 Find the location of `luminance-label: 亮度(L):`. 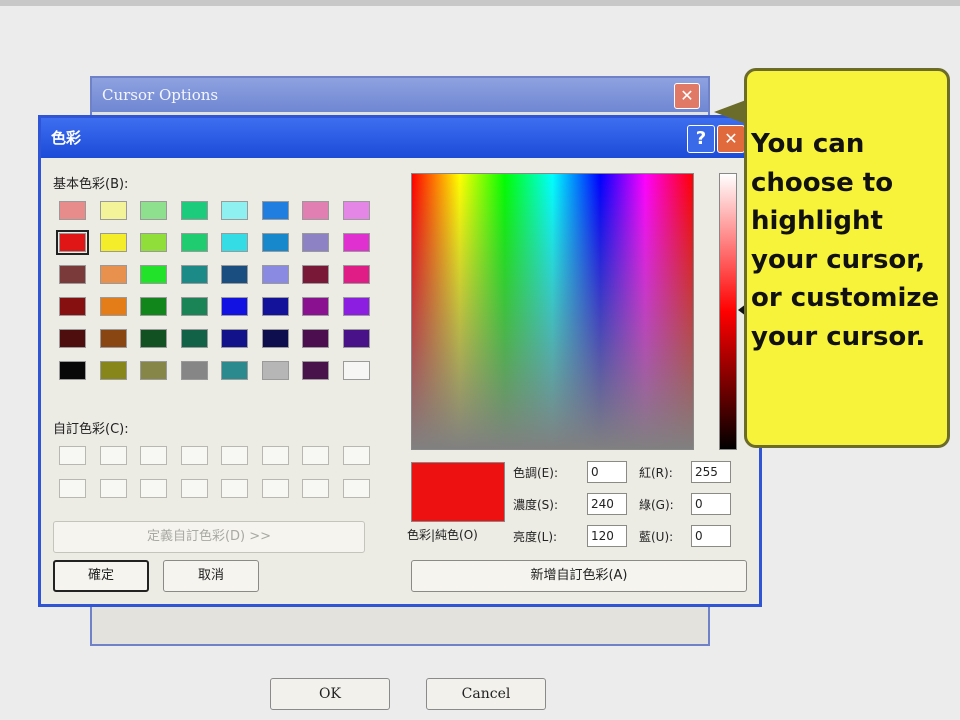

luminance-label: 亮度(L): is located at coordinates (535, 537).